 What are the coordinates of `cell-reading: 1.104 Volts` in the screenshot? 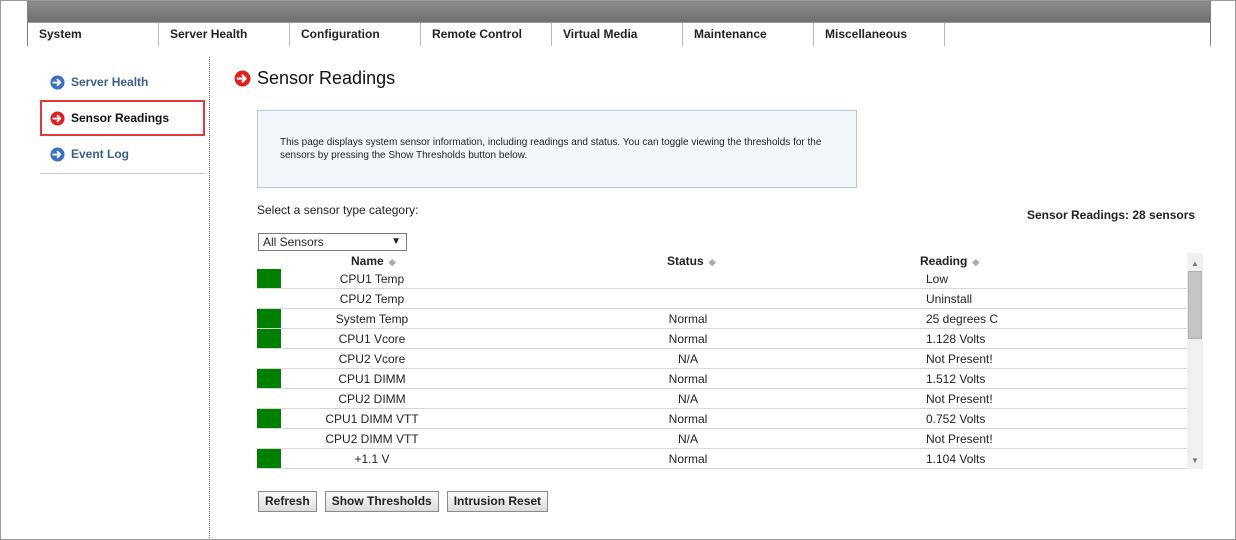 It's located at (956, 459).